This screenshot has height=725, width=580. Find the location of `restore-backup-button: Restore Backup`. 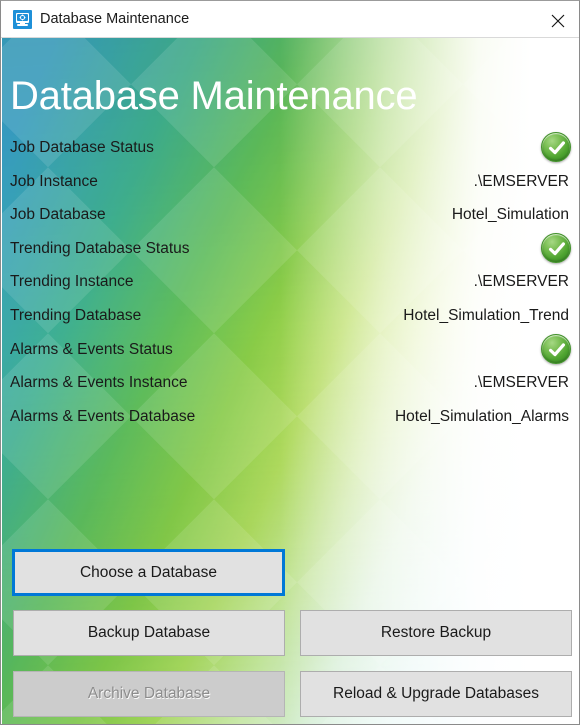

restore-backup-button: Restore Backup is located at coordinates (436, 633).